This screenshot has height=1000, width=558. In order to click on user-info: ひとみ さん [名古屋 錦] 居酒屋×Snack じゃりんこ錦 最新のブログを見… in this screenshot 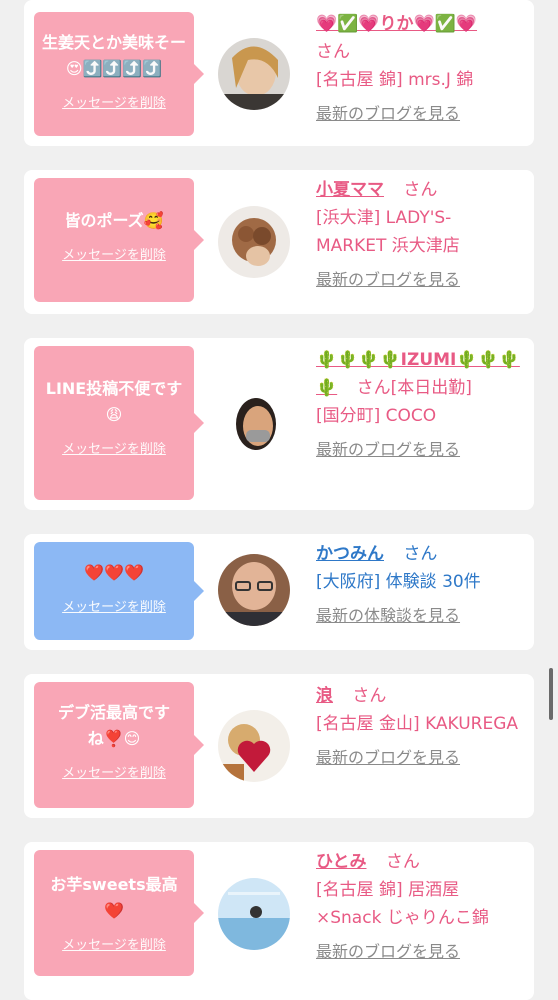, I will do `click(418, 907)`.